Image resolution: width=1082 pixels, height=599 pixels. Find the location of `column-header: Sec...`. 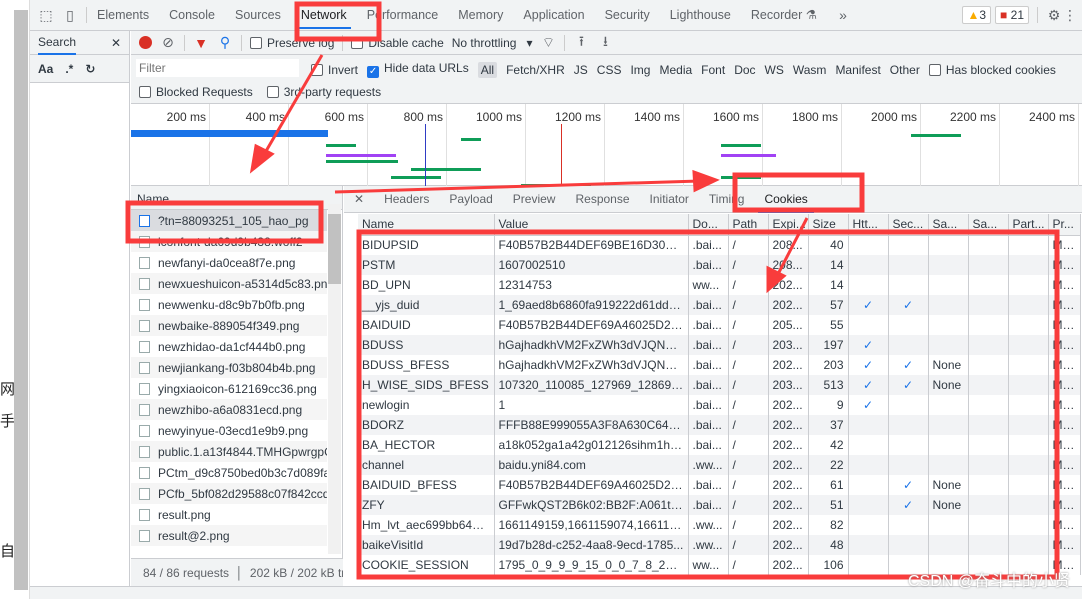

column-header: Sec... is located at coordinates (908, 225).